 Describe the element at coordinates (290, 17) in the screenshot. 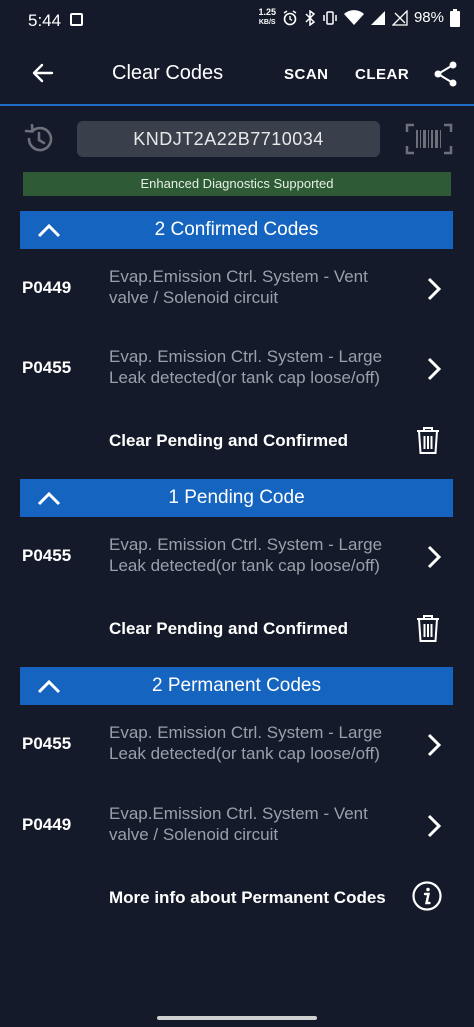

I see `alarm-icon` at that location.